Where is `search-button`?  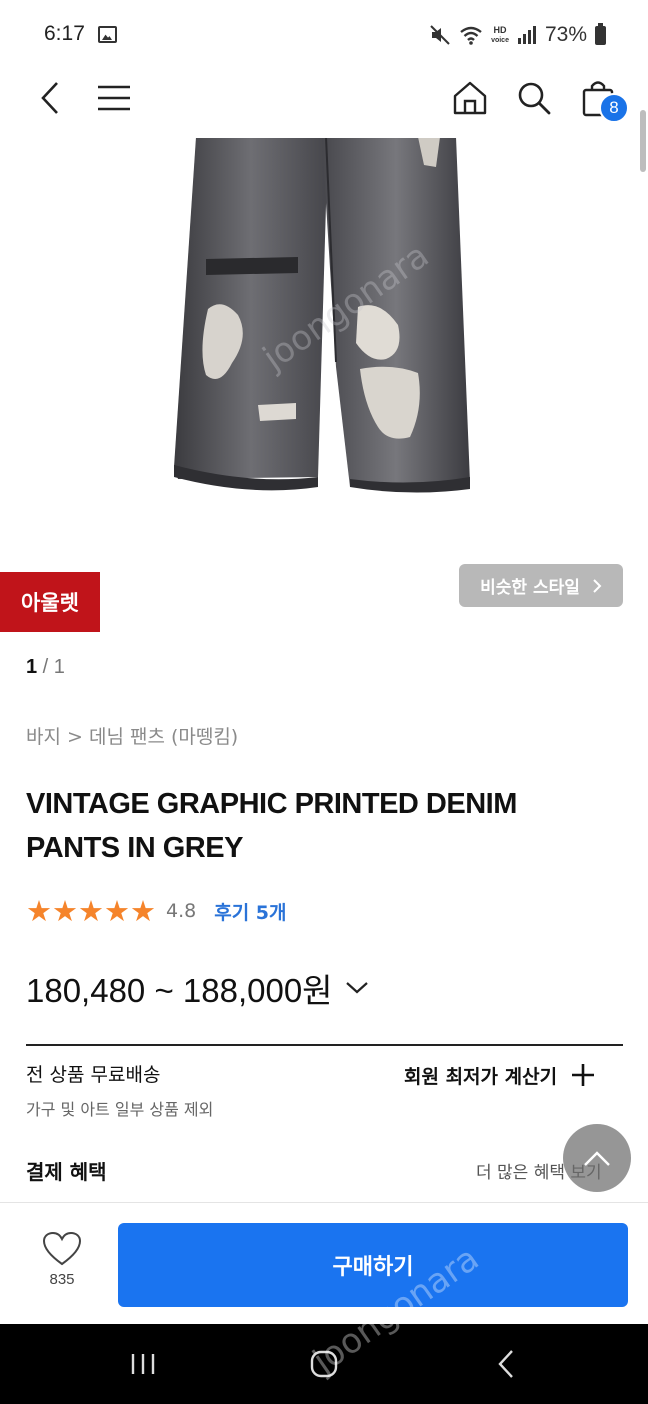
search-button is located at coordinates (534, 98).